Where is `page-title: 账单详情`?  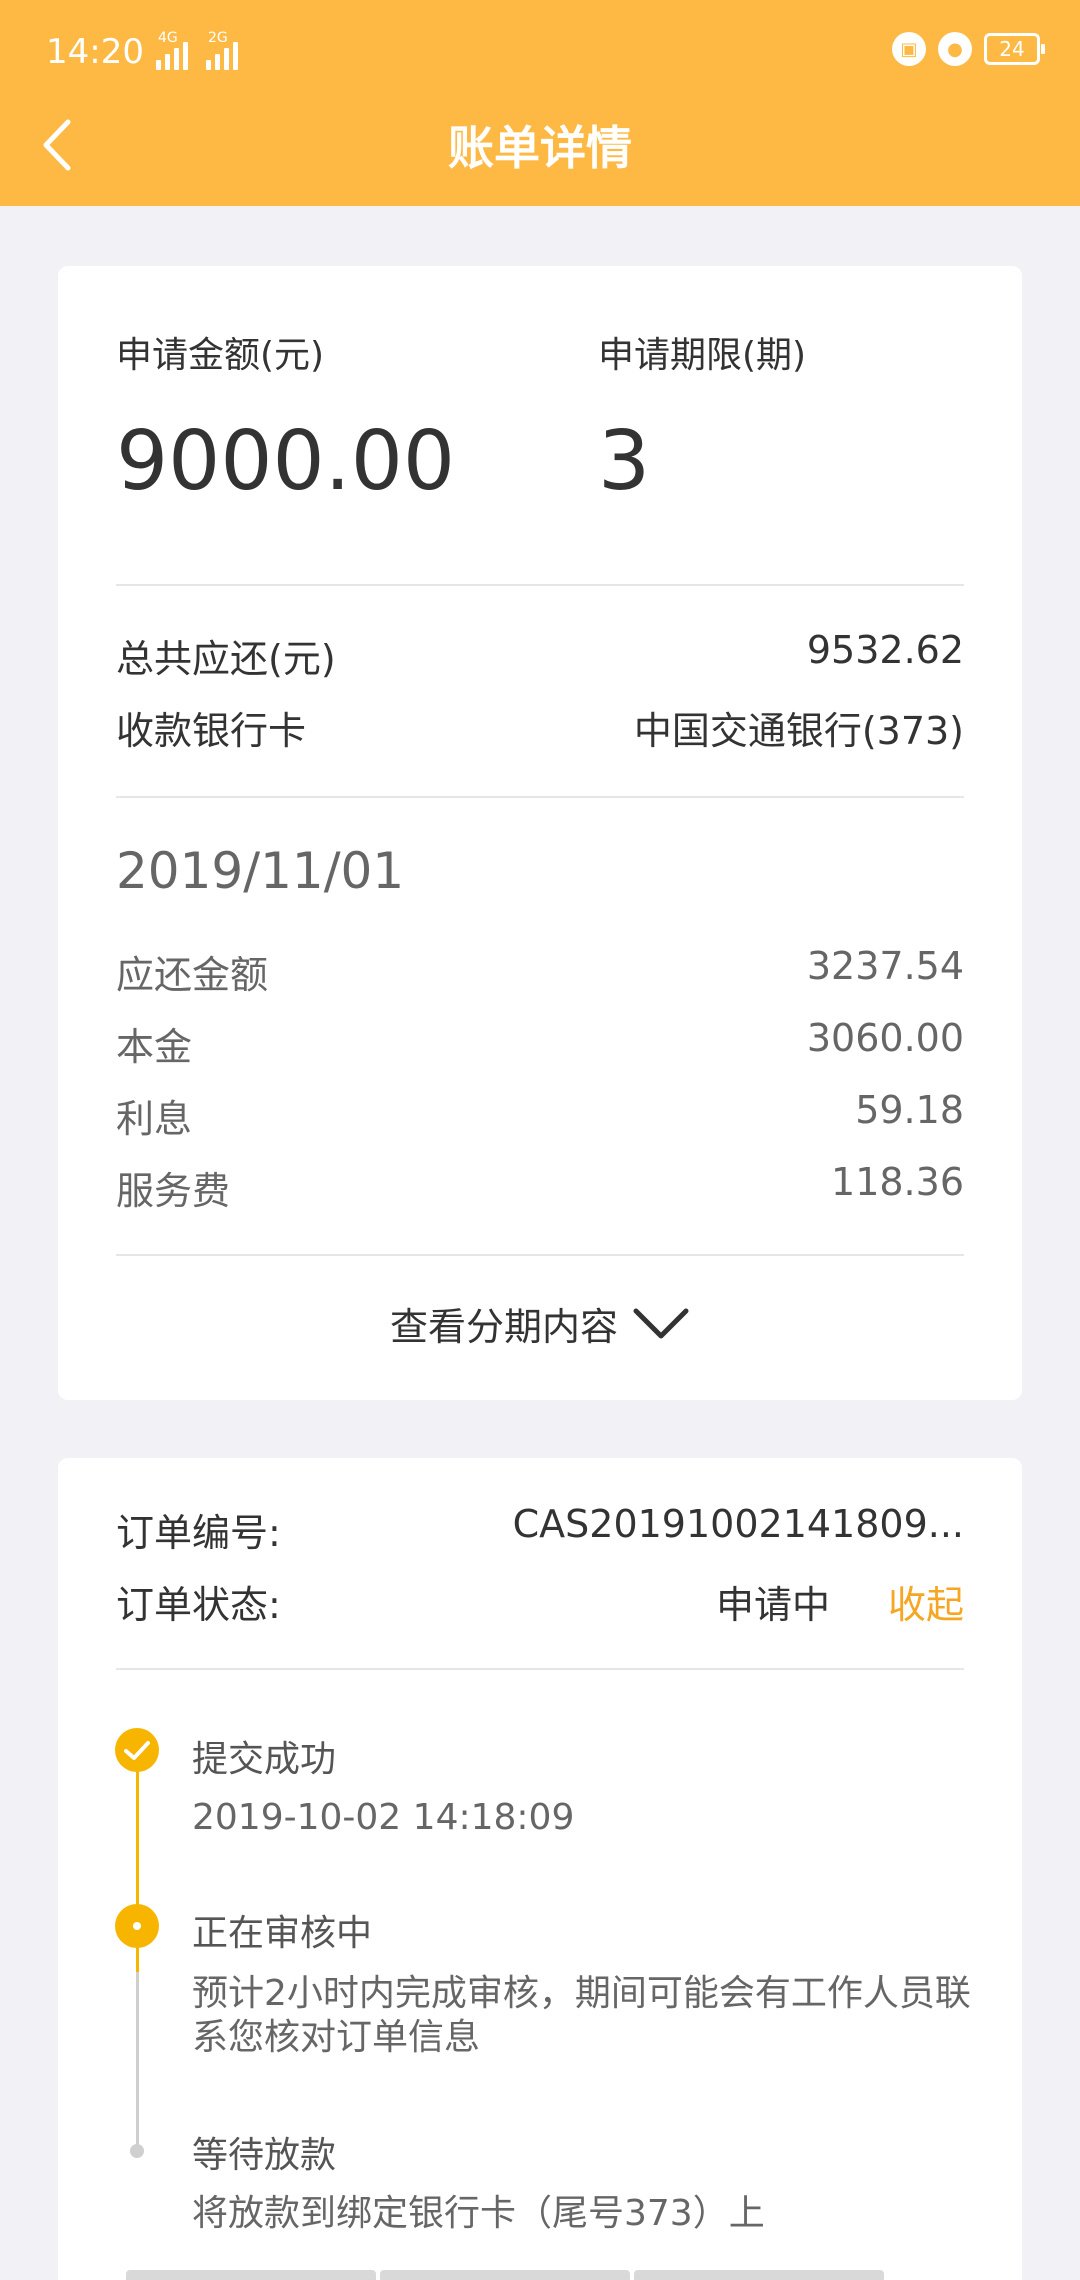 page-title: 账单详情 is located at coordinates (540, 148).